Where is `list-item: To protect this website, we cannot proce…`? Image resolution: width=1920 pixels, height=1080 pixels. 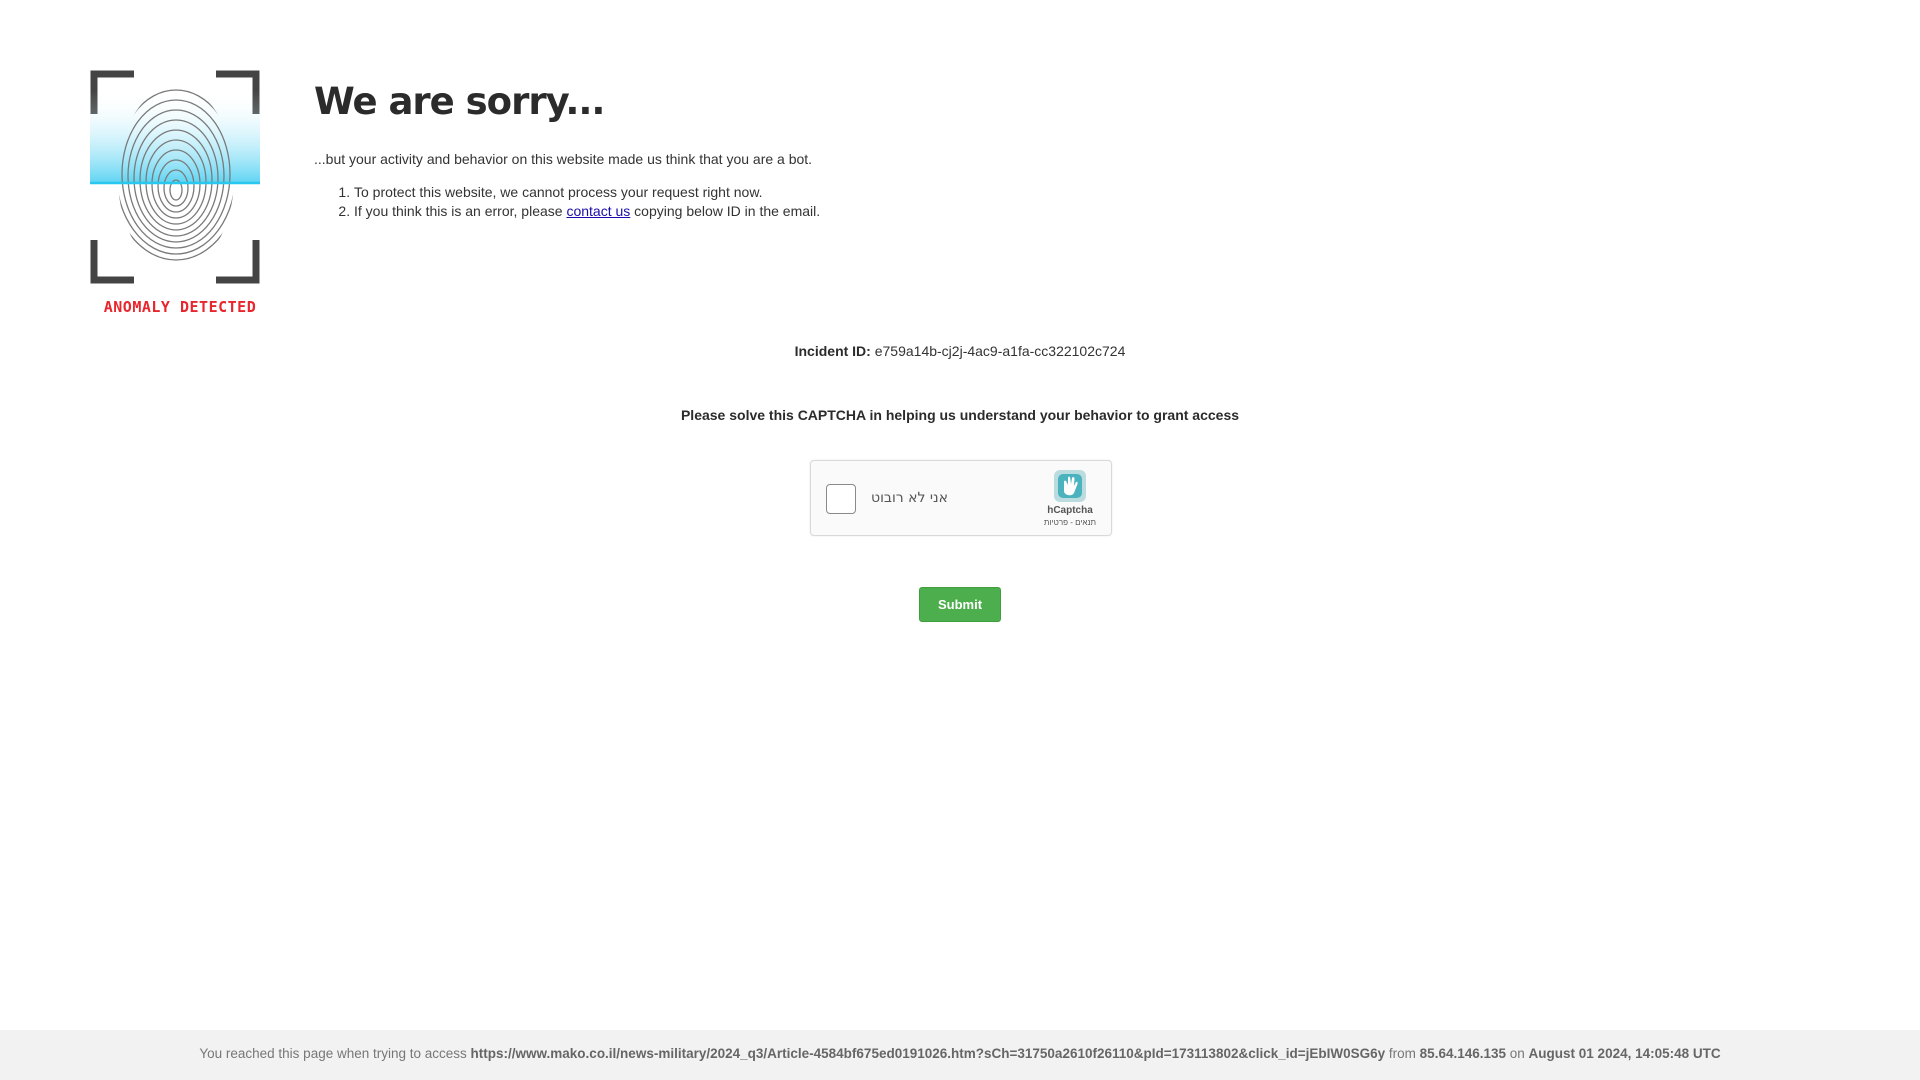 list-item: To protect this website, we cannot proce… is located at coordinates (784, 192).